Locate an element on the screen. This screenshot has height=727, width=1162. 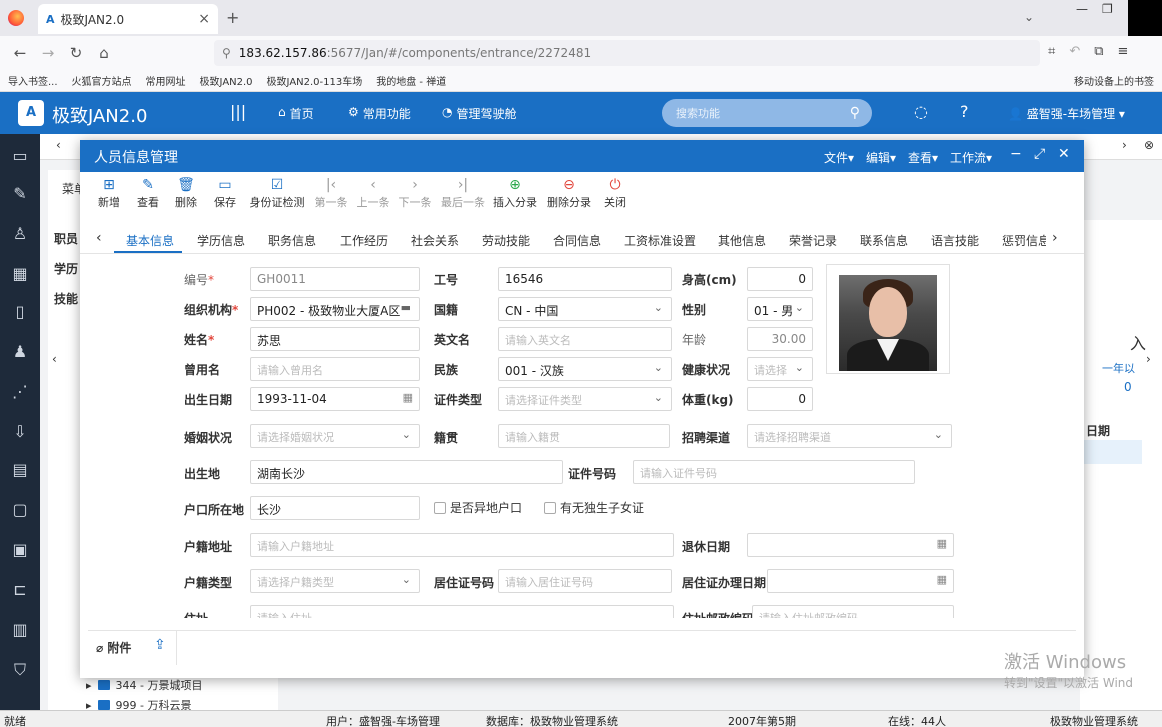
hukou-type-select: 请选择户籍类型 ⌄ is located at coordinates (335, 581).